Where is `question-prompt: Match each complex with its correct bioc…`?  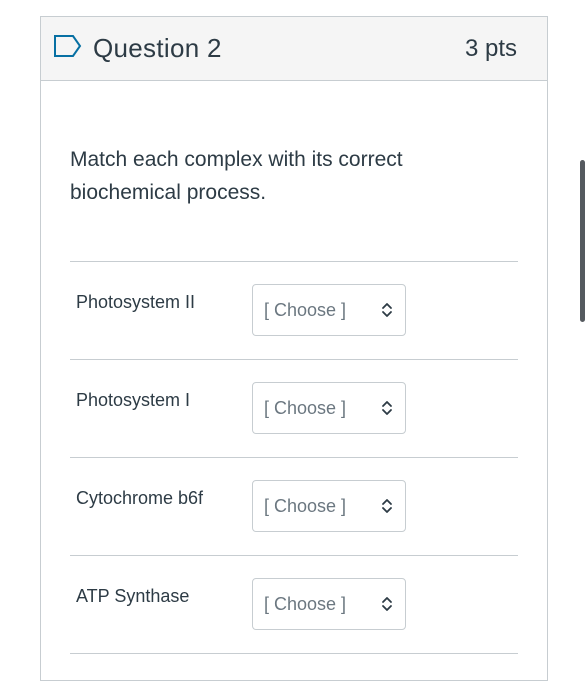 question-prompt: Match each complex with its correct bioc… is located at coordinates (236, 176).